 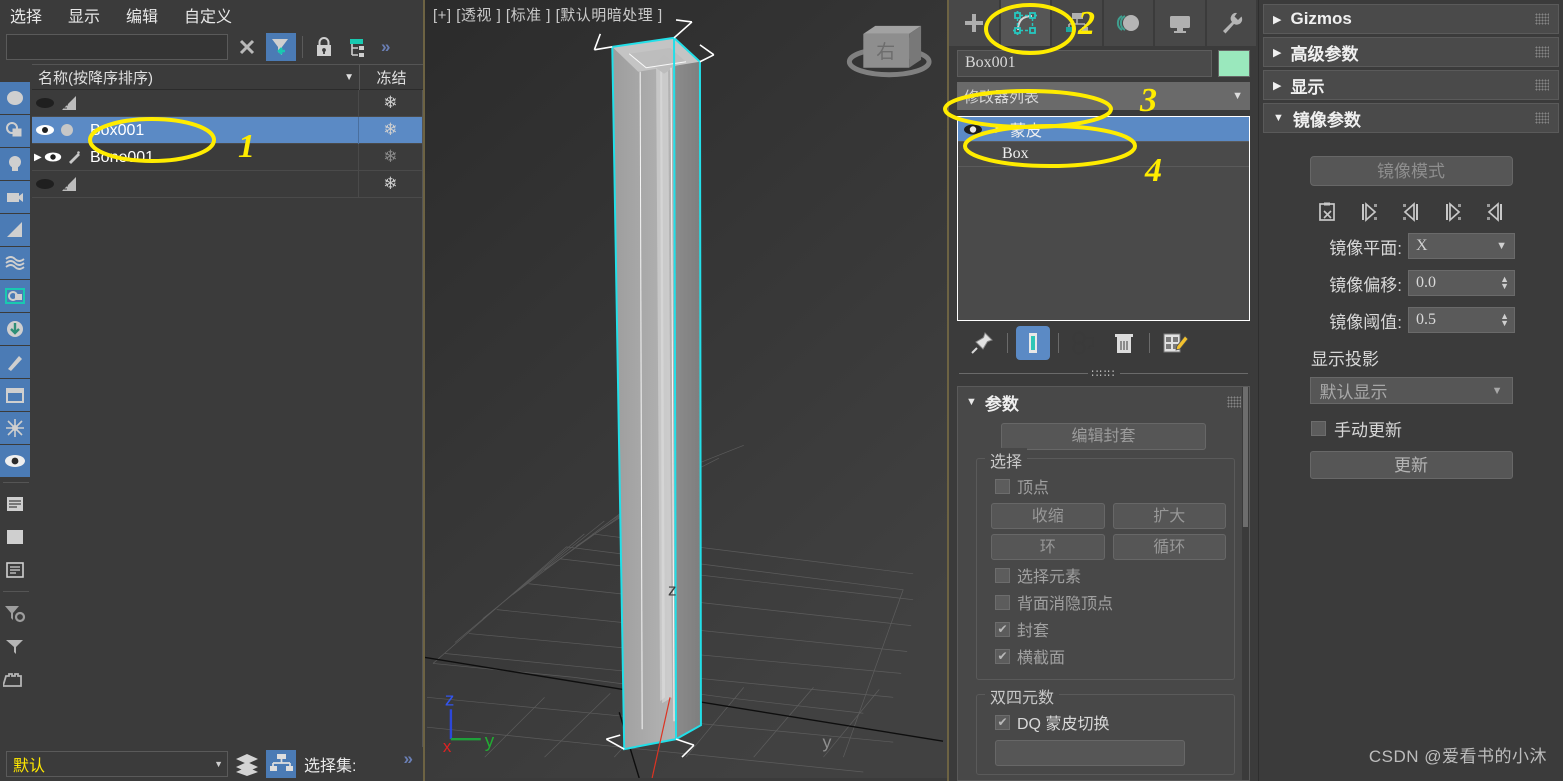 I want to click on hierarchy-tab, so click(x=1077, y=23).